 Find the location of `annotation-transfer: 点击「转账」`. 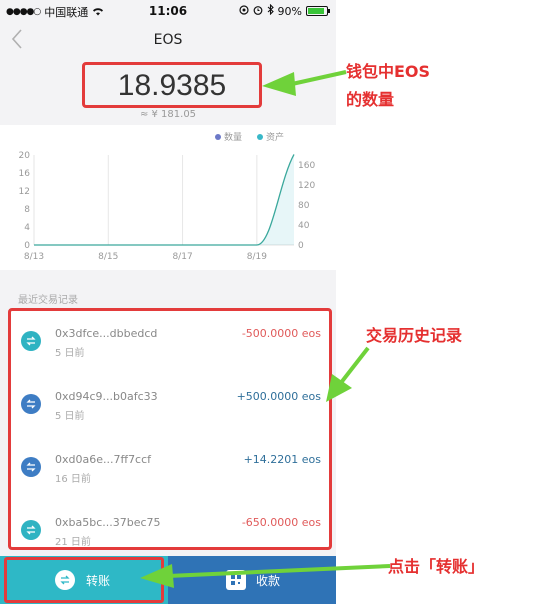

annotation-transfer: 点击「转账」 is located at coordinates (436, 566).